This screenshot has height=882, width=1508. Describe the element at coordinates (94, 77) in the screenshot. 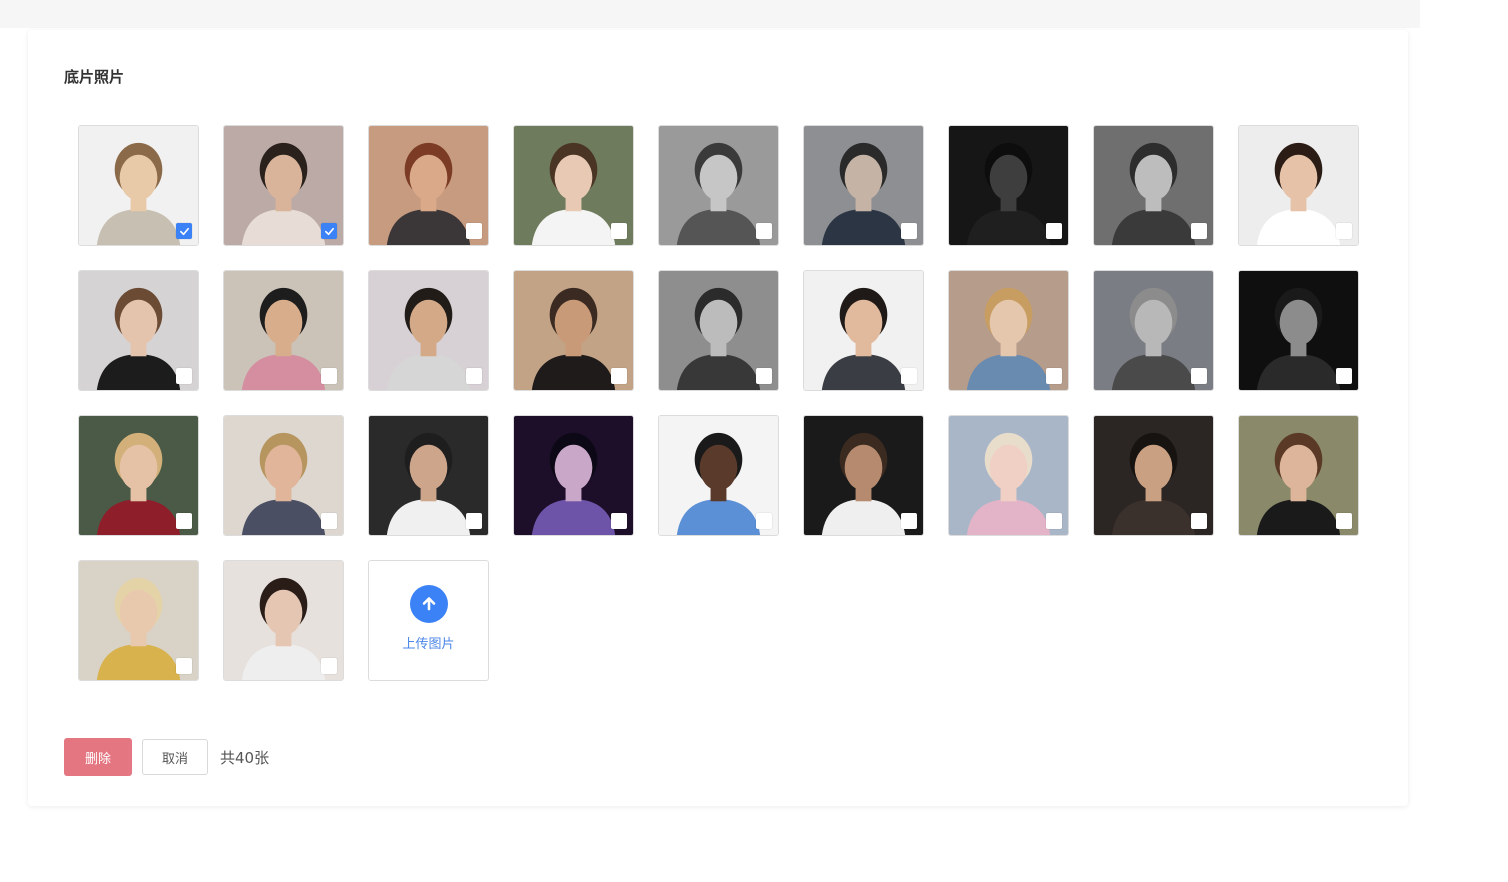

I see `panel-title: 底片照片` at that location.